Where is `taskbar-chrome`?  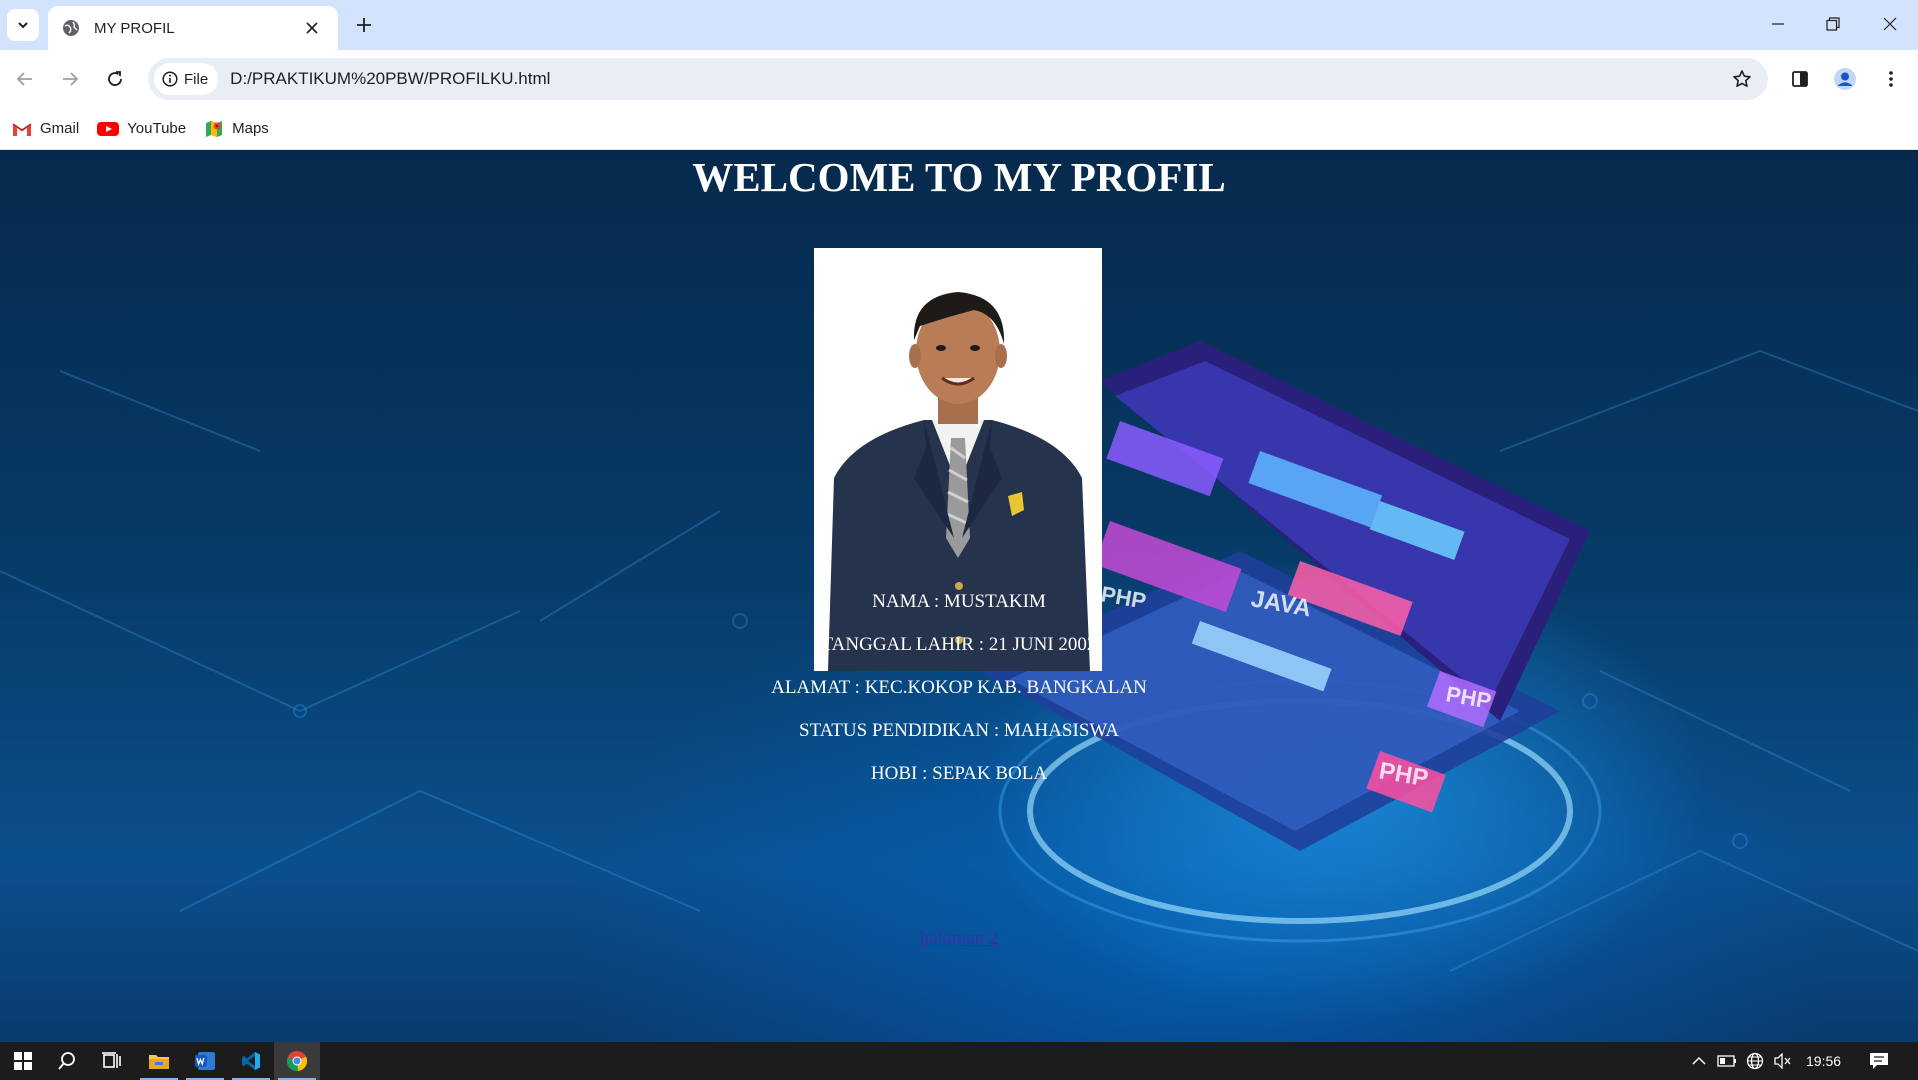 taskbar-chrome is located at coordinates (297, 1061).